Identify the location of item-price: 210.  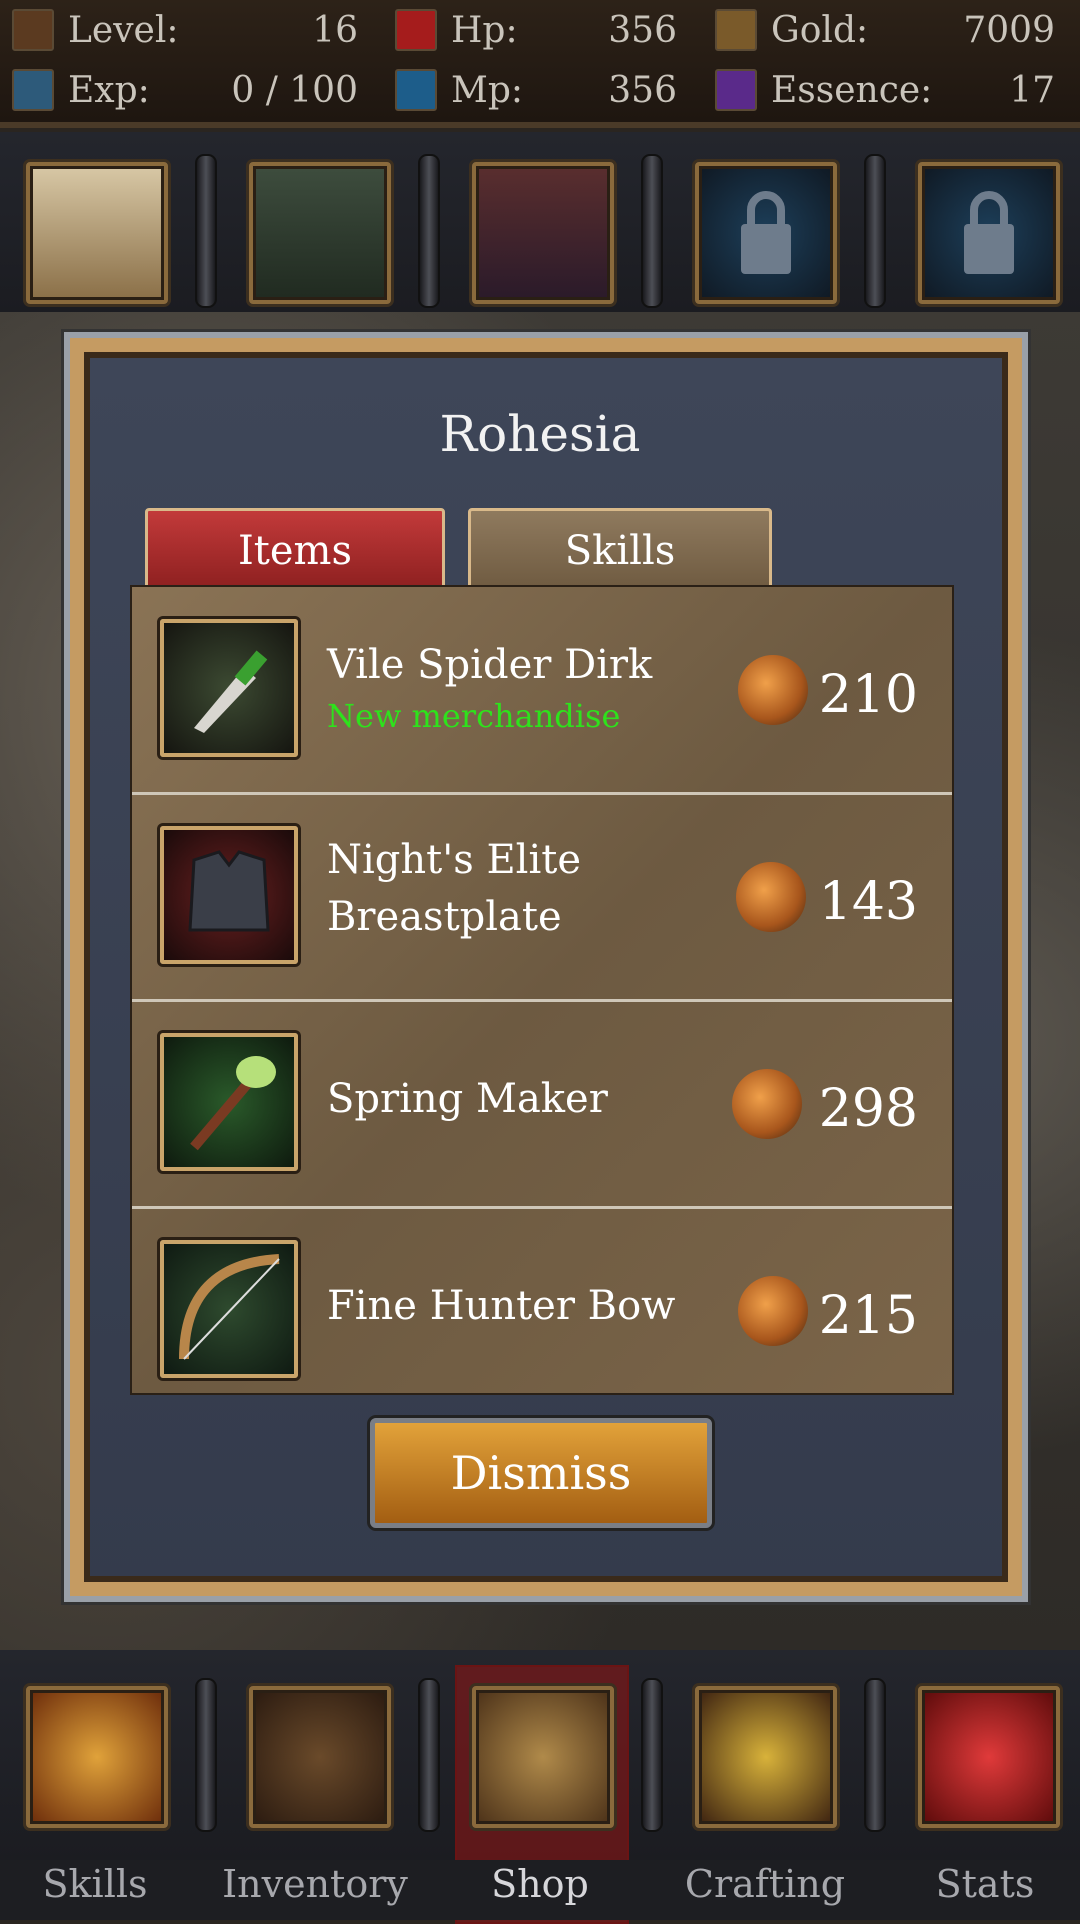
(868, 695).